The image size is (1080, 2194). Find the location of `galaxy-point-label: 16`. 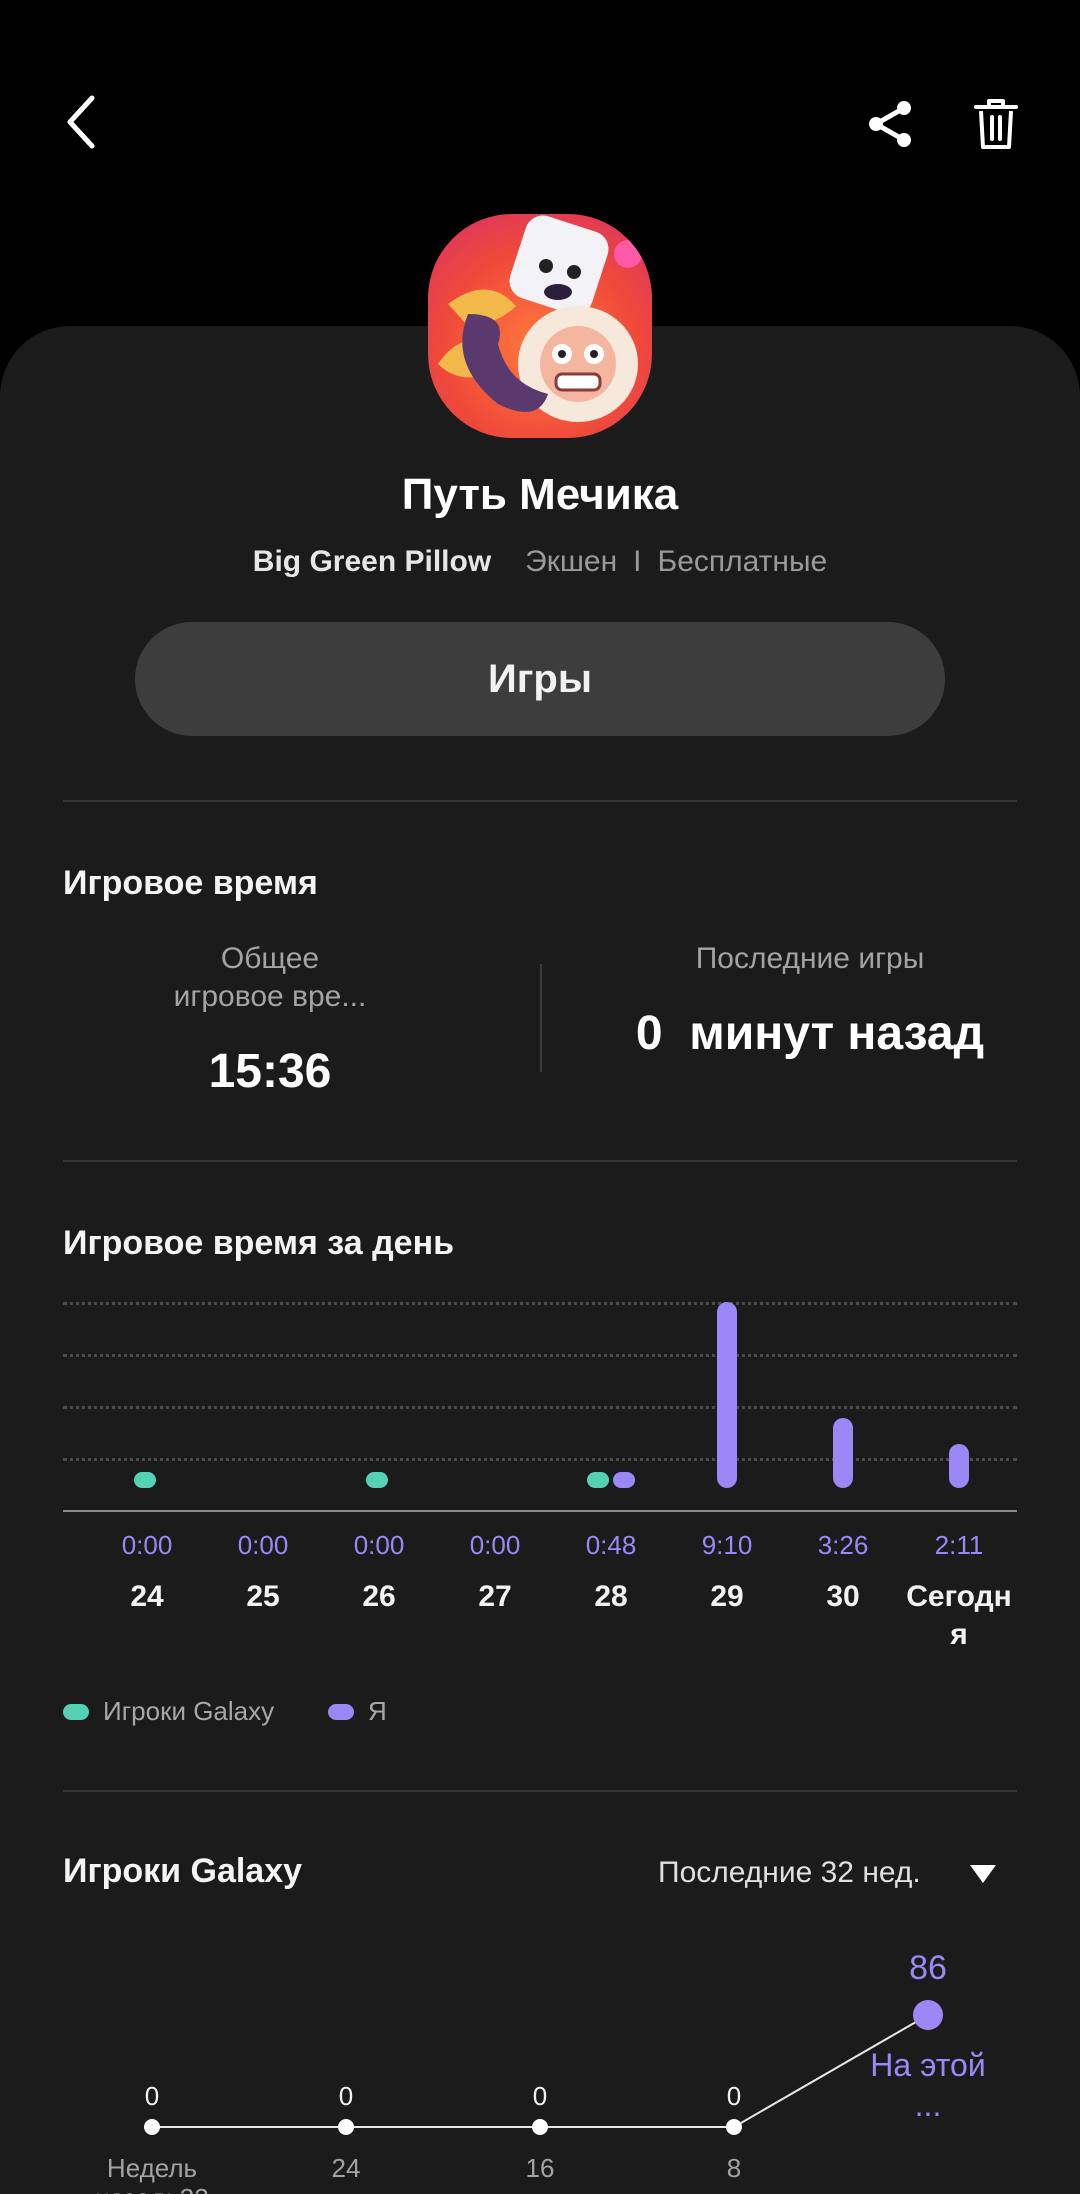

galaxy-point-label: 16 is located at coordinates (540, 2168).